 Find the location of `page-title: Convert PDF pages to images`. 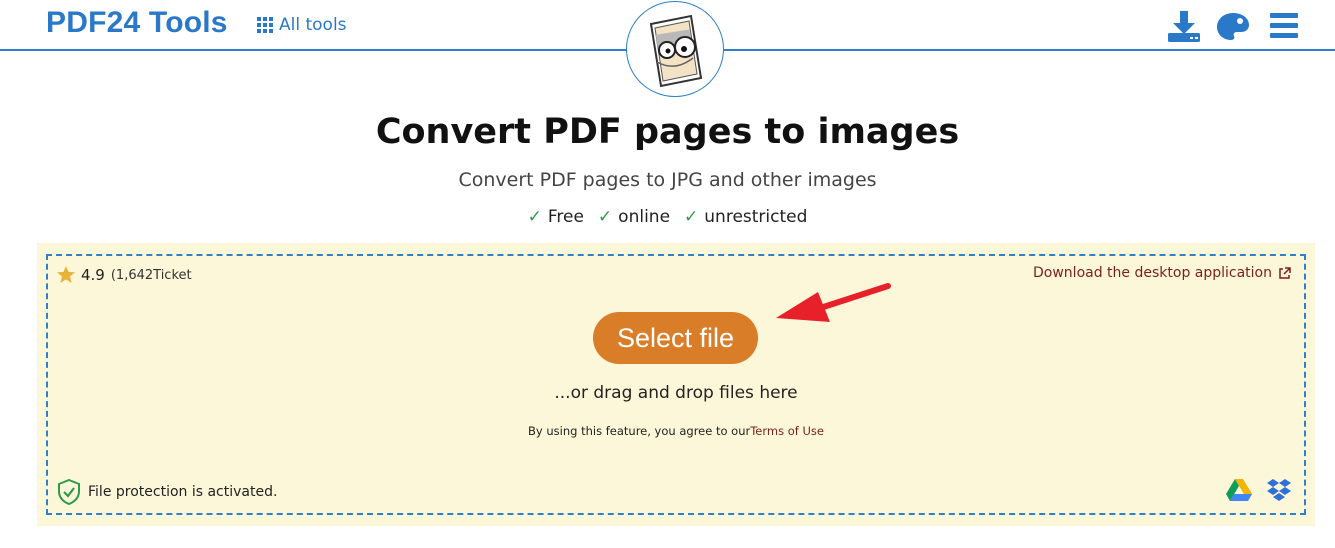

page-title: Convert PDF pages to images is located at coordinates (667, 132).